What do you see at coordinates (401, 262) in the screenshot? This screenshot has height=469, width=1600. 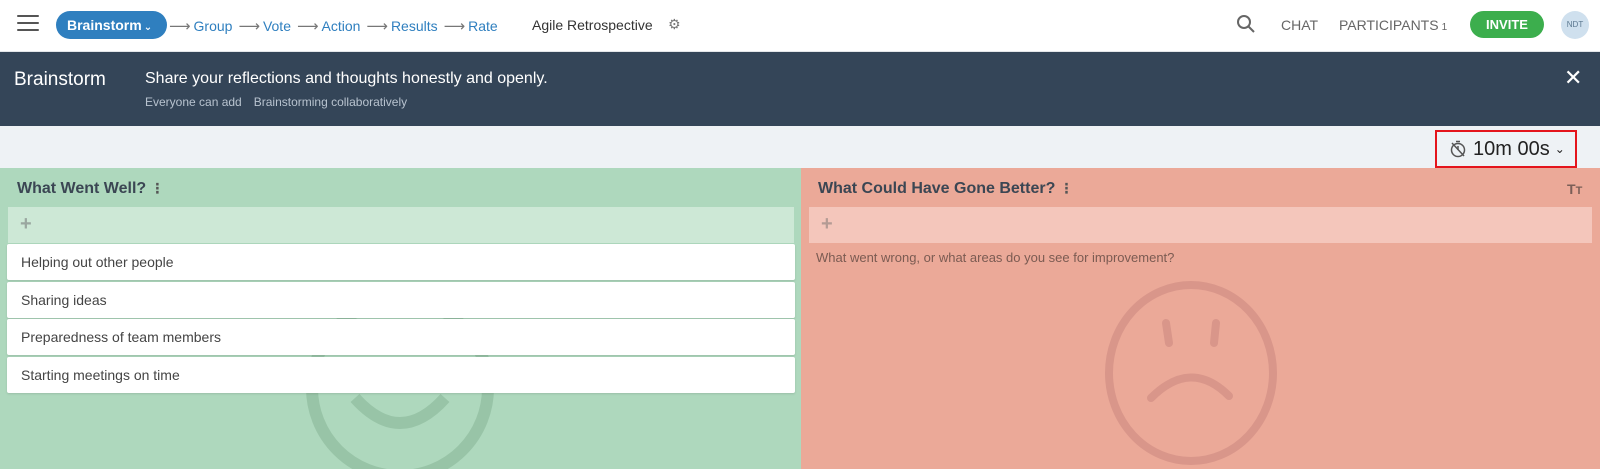 I see `card: Helping out other people` at bounding box center [401, 262].